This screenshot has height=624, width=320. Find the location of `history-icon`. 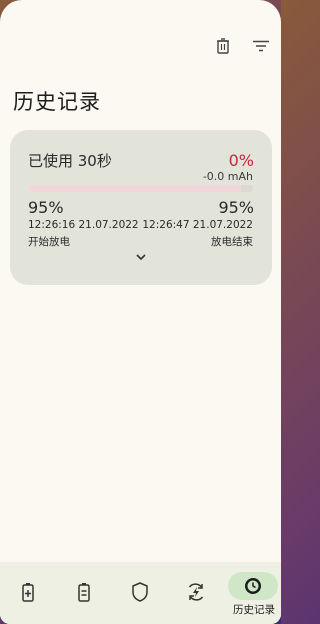

history-icon is located at coordinates (253, 586).